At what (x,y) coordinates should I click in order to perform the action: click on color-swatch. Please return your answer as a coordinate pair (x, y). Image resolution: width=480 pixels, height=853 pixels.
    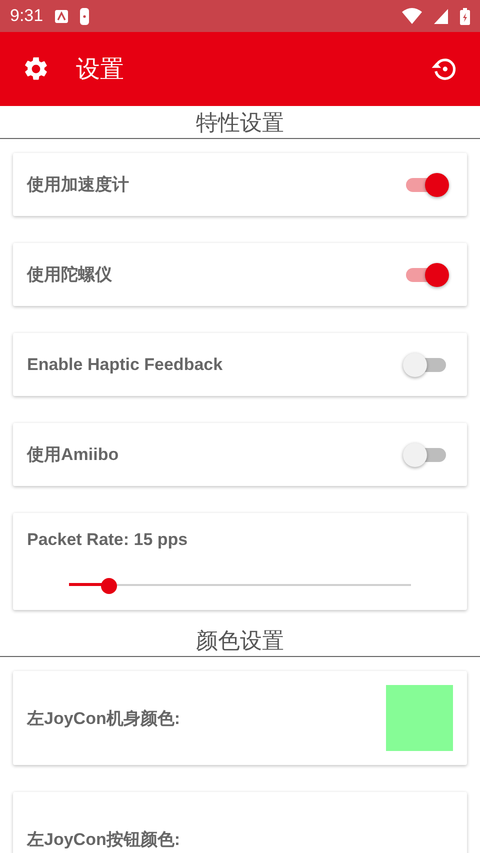
    Looking at the image, I should click on (419, 718).